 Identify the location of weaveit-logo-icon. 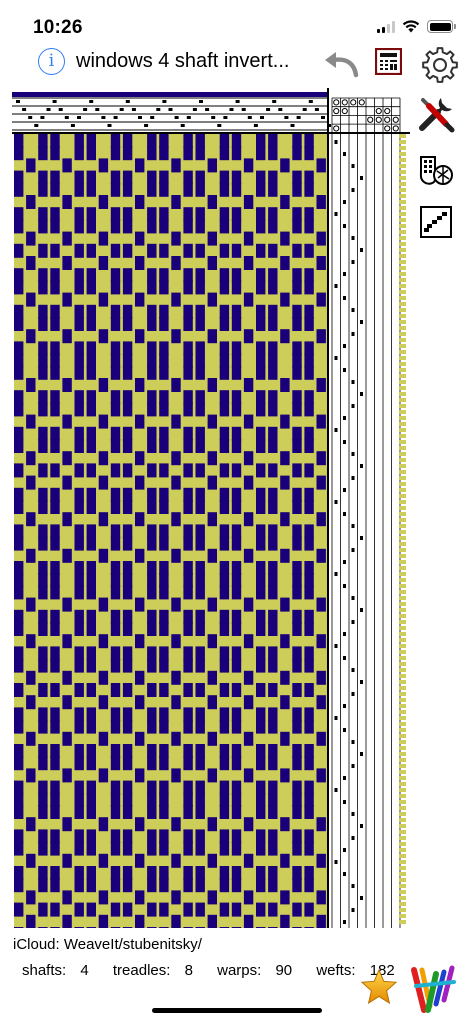
(434, 989).